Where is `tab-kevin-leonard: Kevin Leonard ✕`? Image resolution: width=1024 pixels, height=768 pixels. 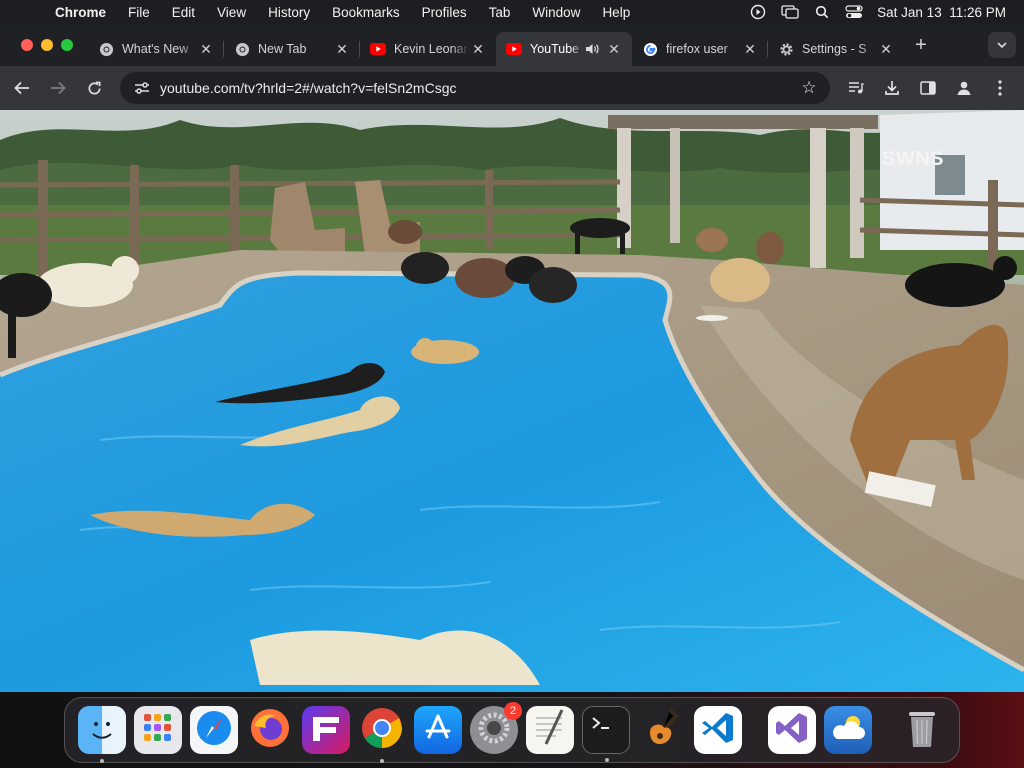
tab-kevin-leonard: Kevin Leonard ✕ is located at coordinates (428, 49).